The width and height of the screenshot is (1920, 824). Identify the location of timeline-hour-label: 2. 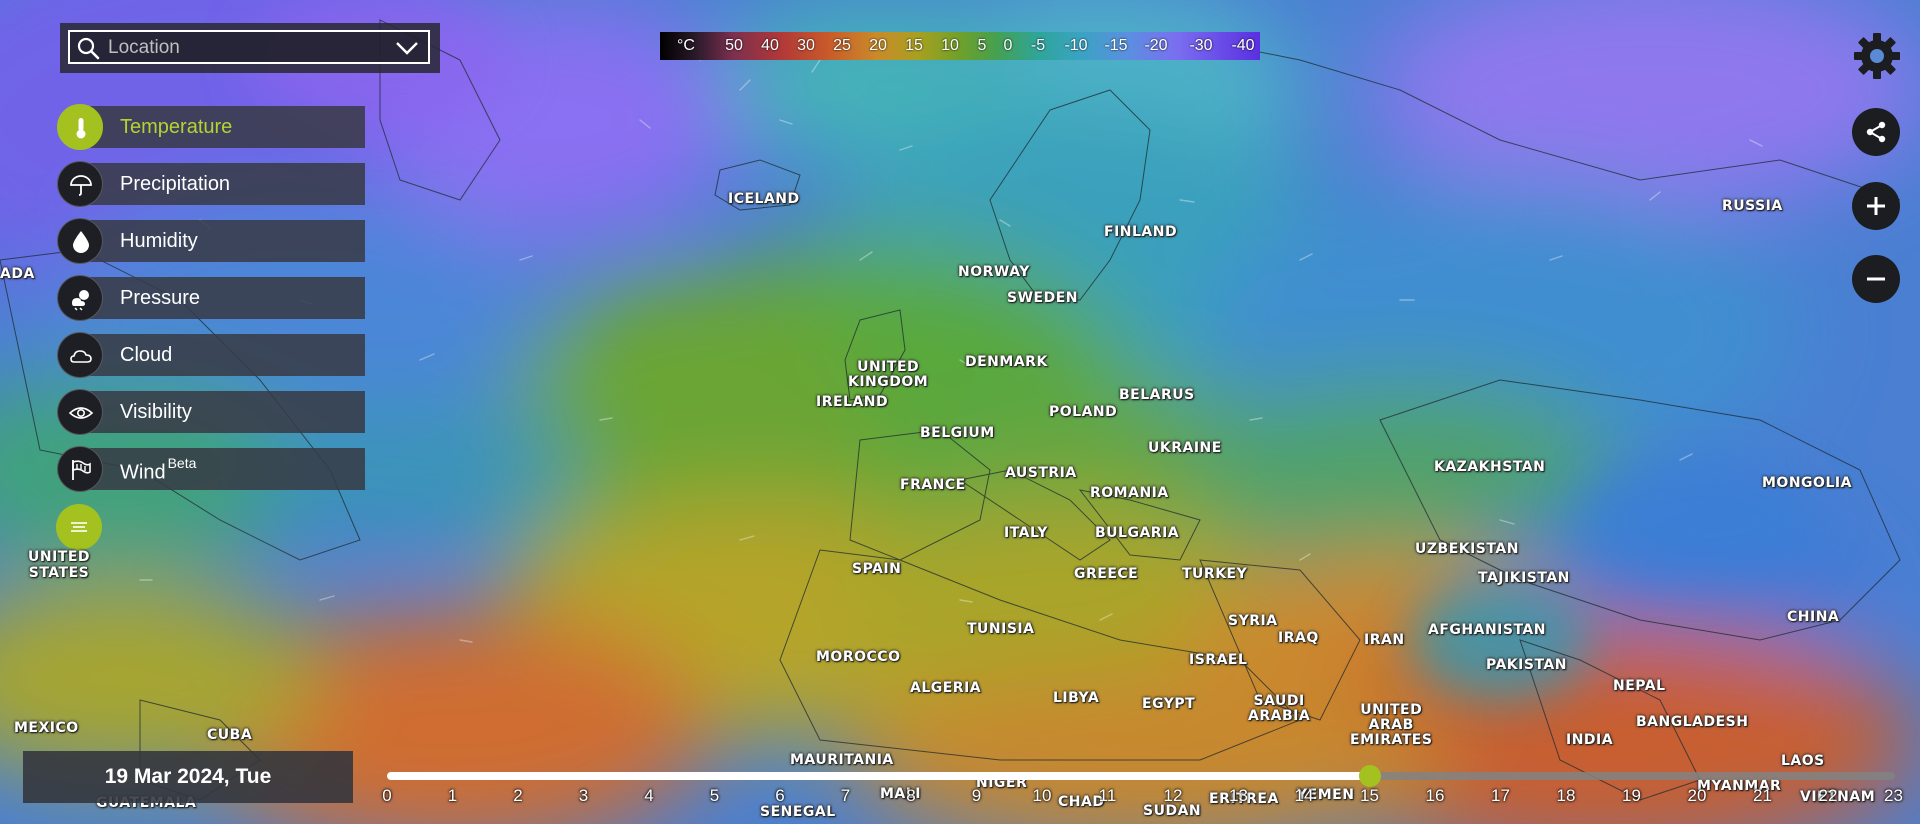
(517, 796).